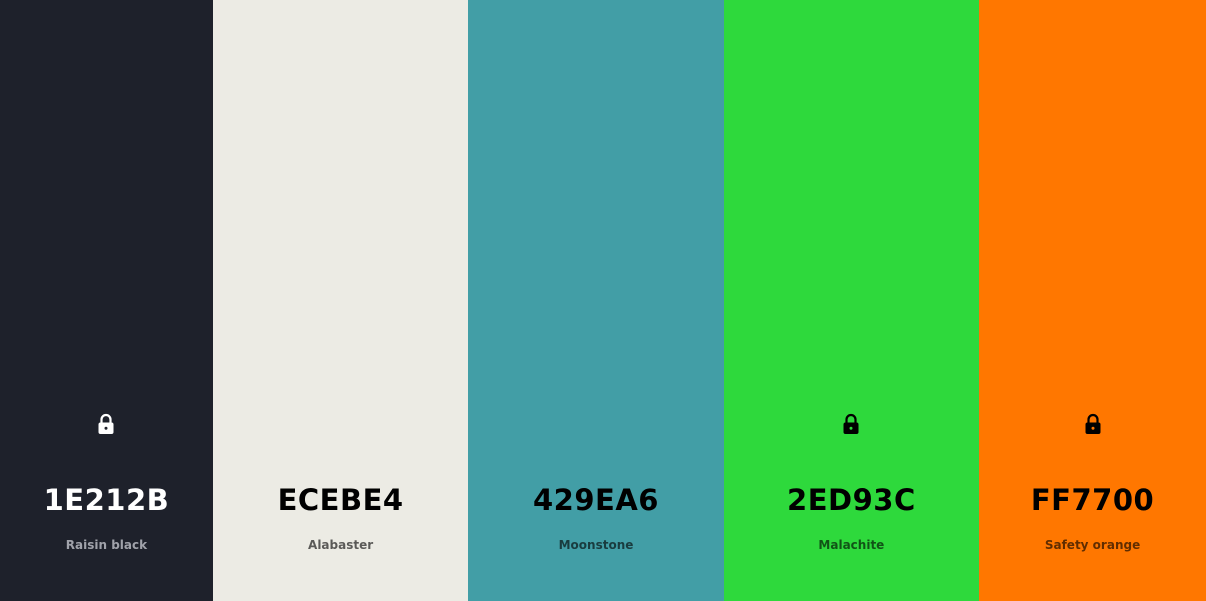 The height and width of the screenshot is (601, 1206). What do you see at coordinates (340, 500) in the screenshot?
I see `hex-code: ECEBE4` at bounding box center [340, 500].